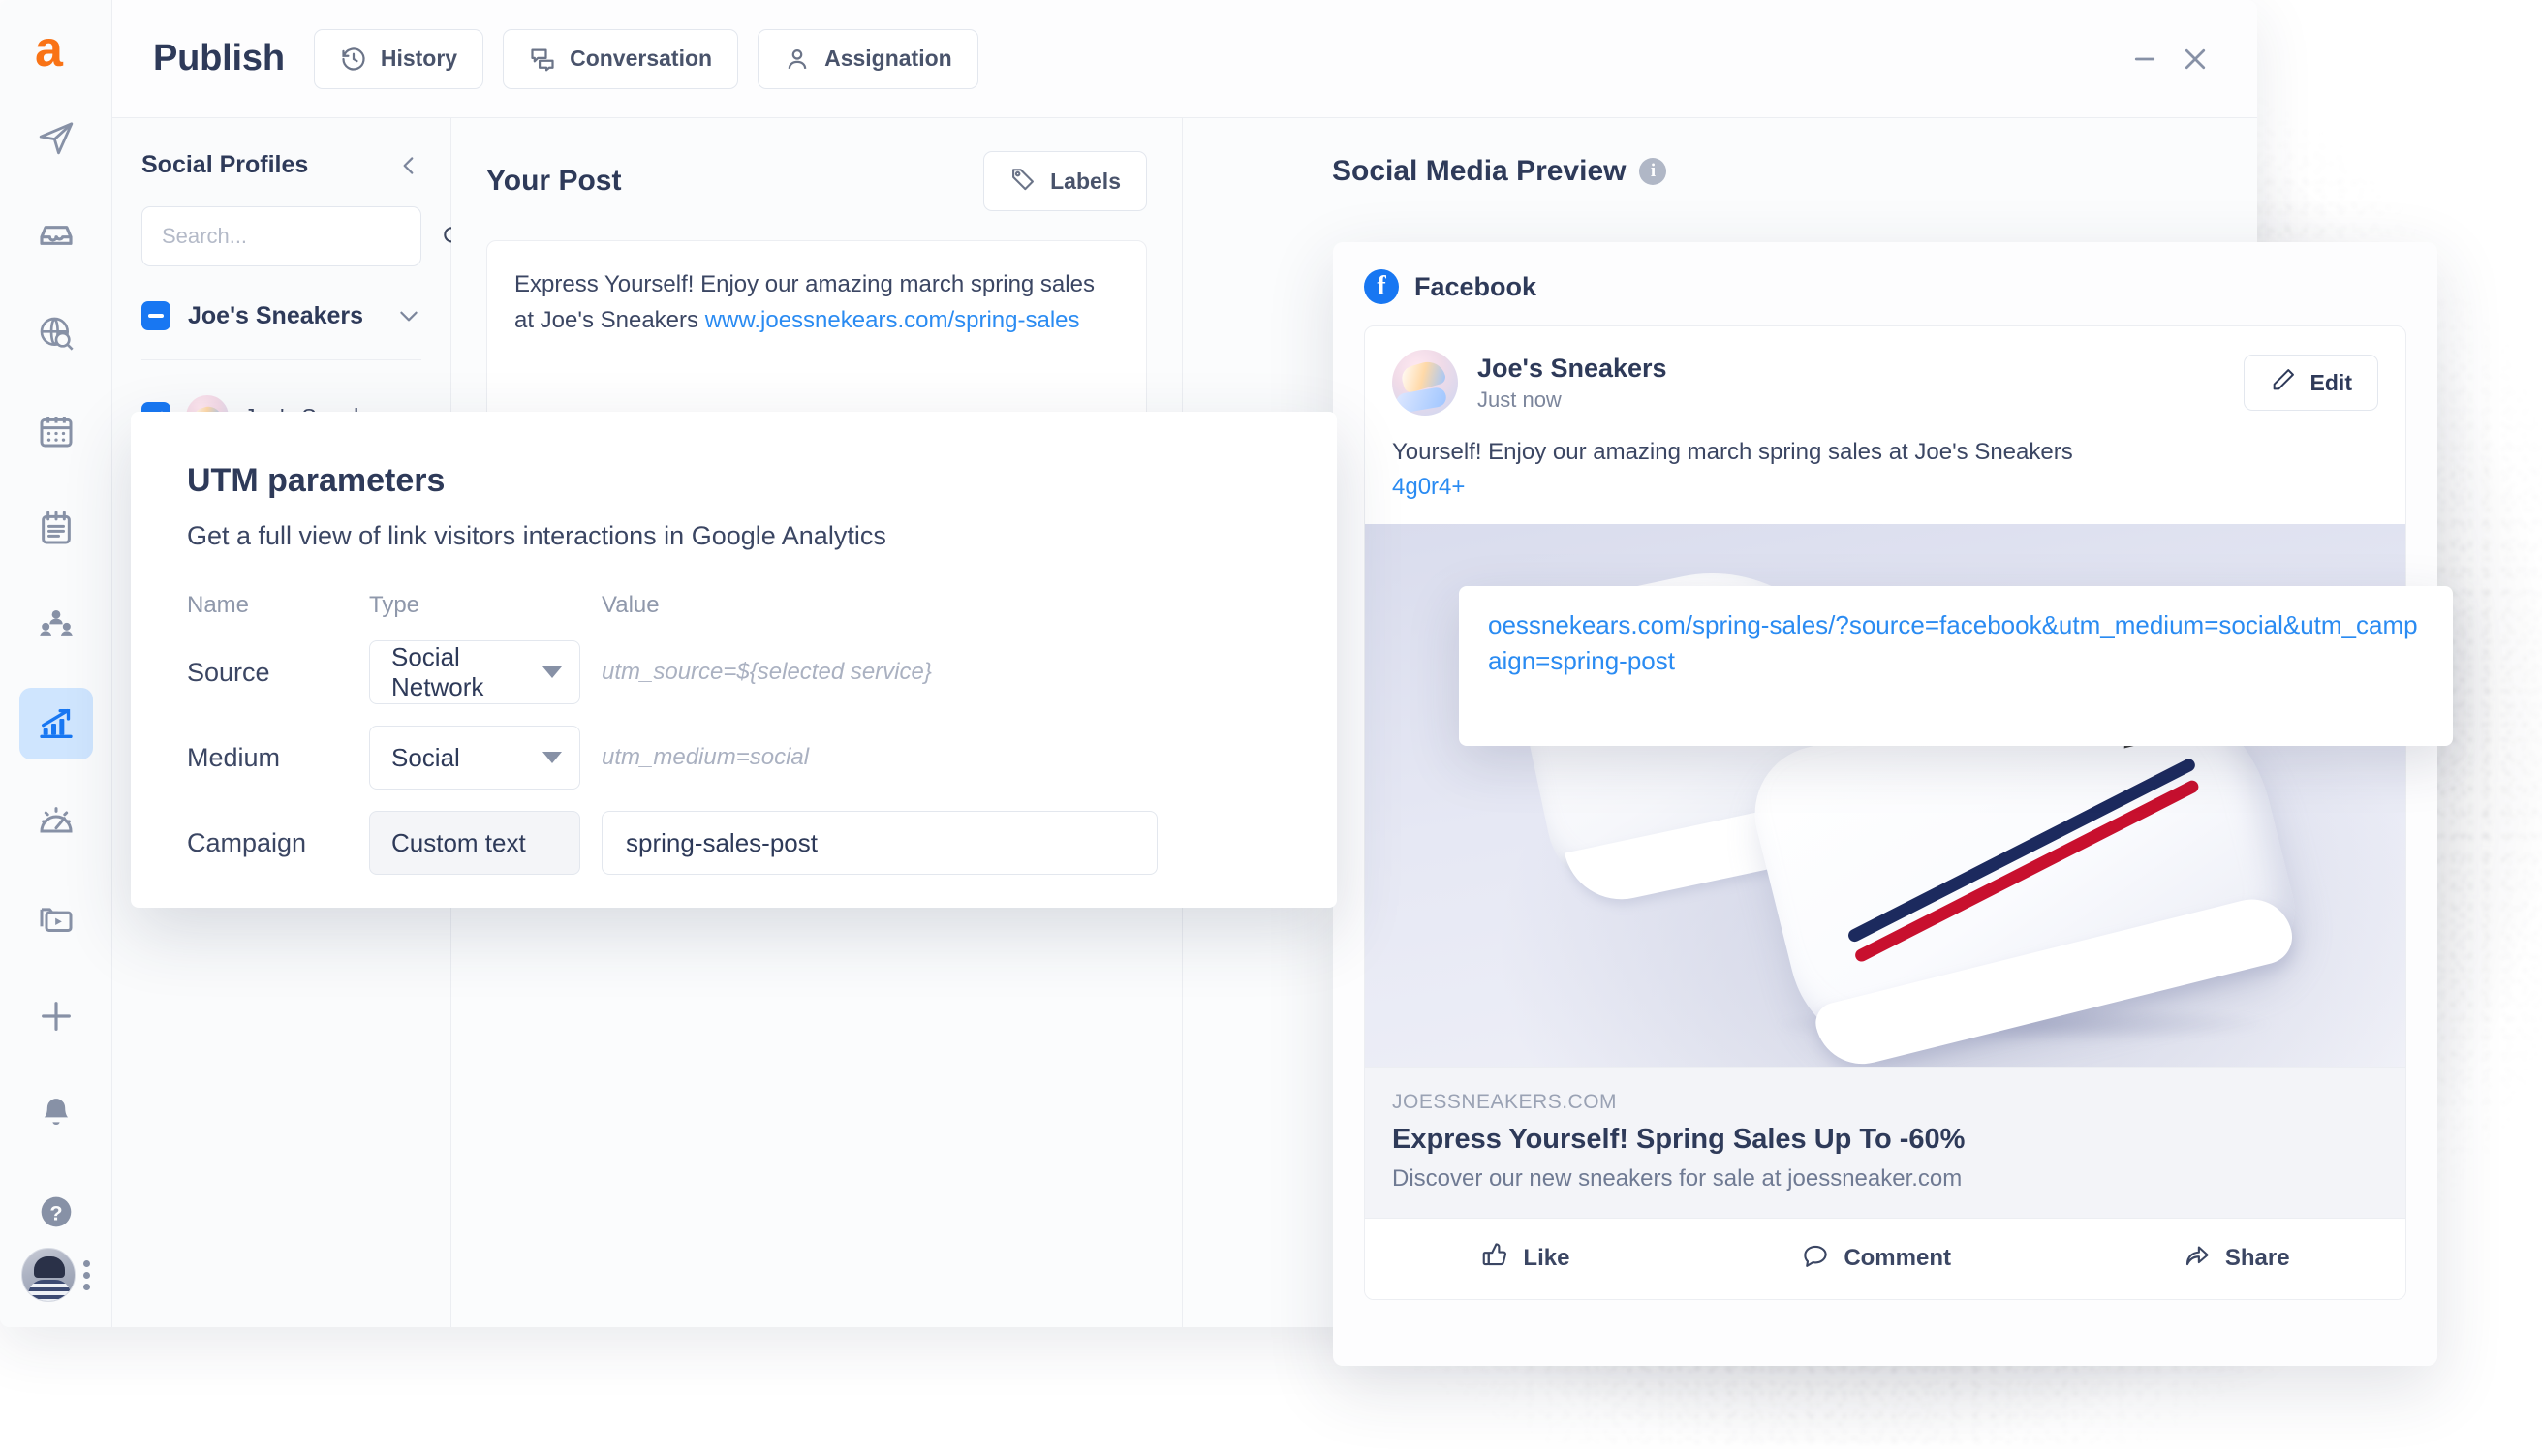  I want to click on comment-label: Comment, so click(1897, 1258).